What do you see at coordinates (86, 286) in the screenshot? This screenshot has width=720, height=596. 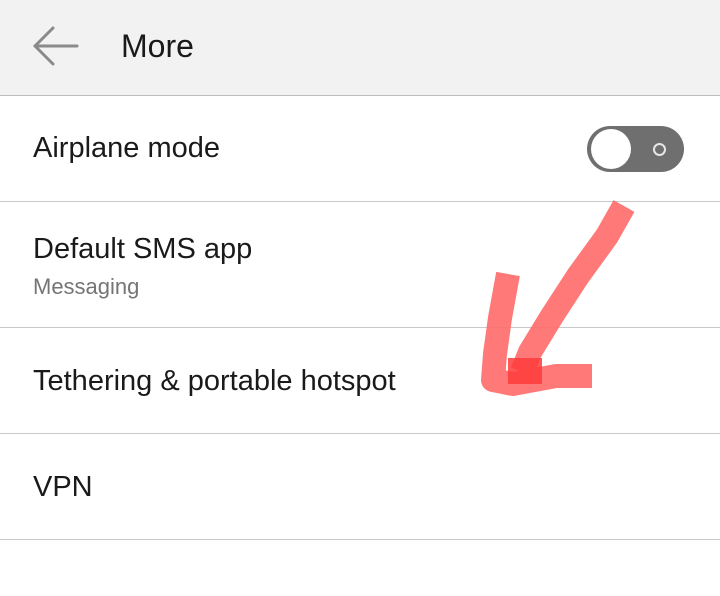 I see `setting-subtitle: Messaging` at bounding box center [86, 286].